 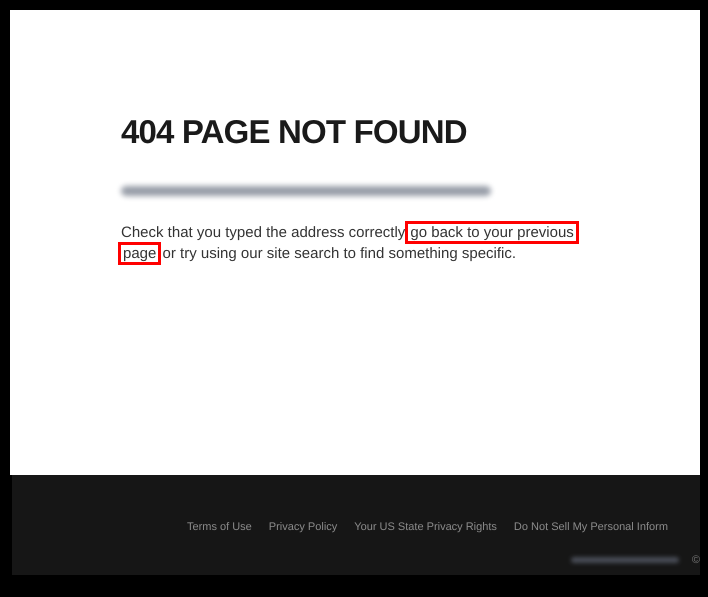 I want to click on footer-link: Terms of Use, so click(x=219, y=527).